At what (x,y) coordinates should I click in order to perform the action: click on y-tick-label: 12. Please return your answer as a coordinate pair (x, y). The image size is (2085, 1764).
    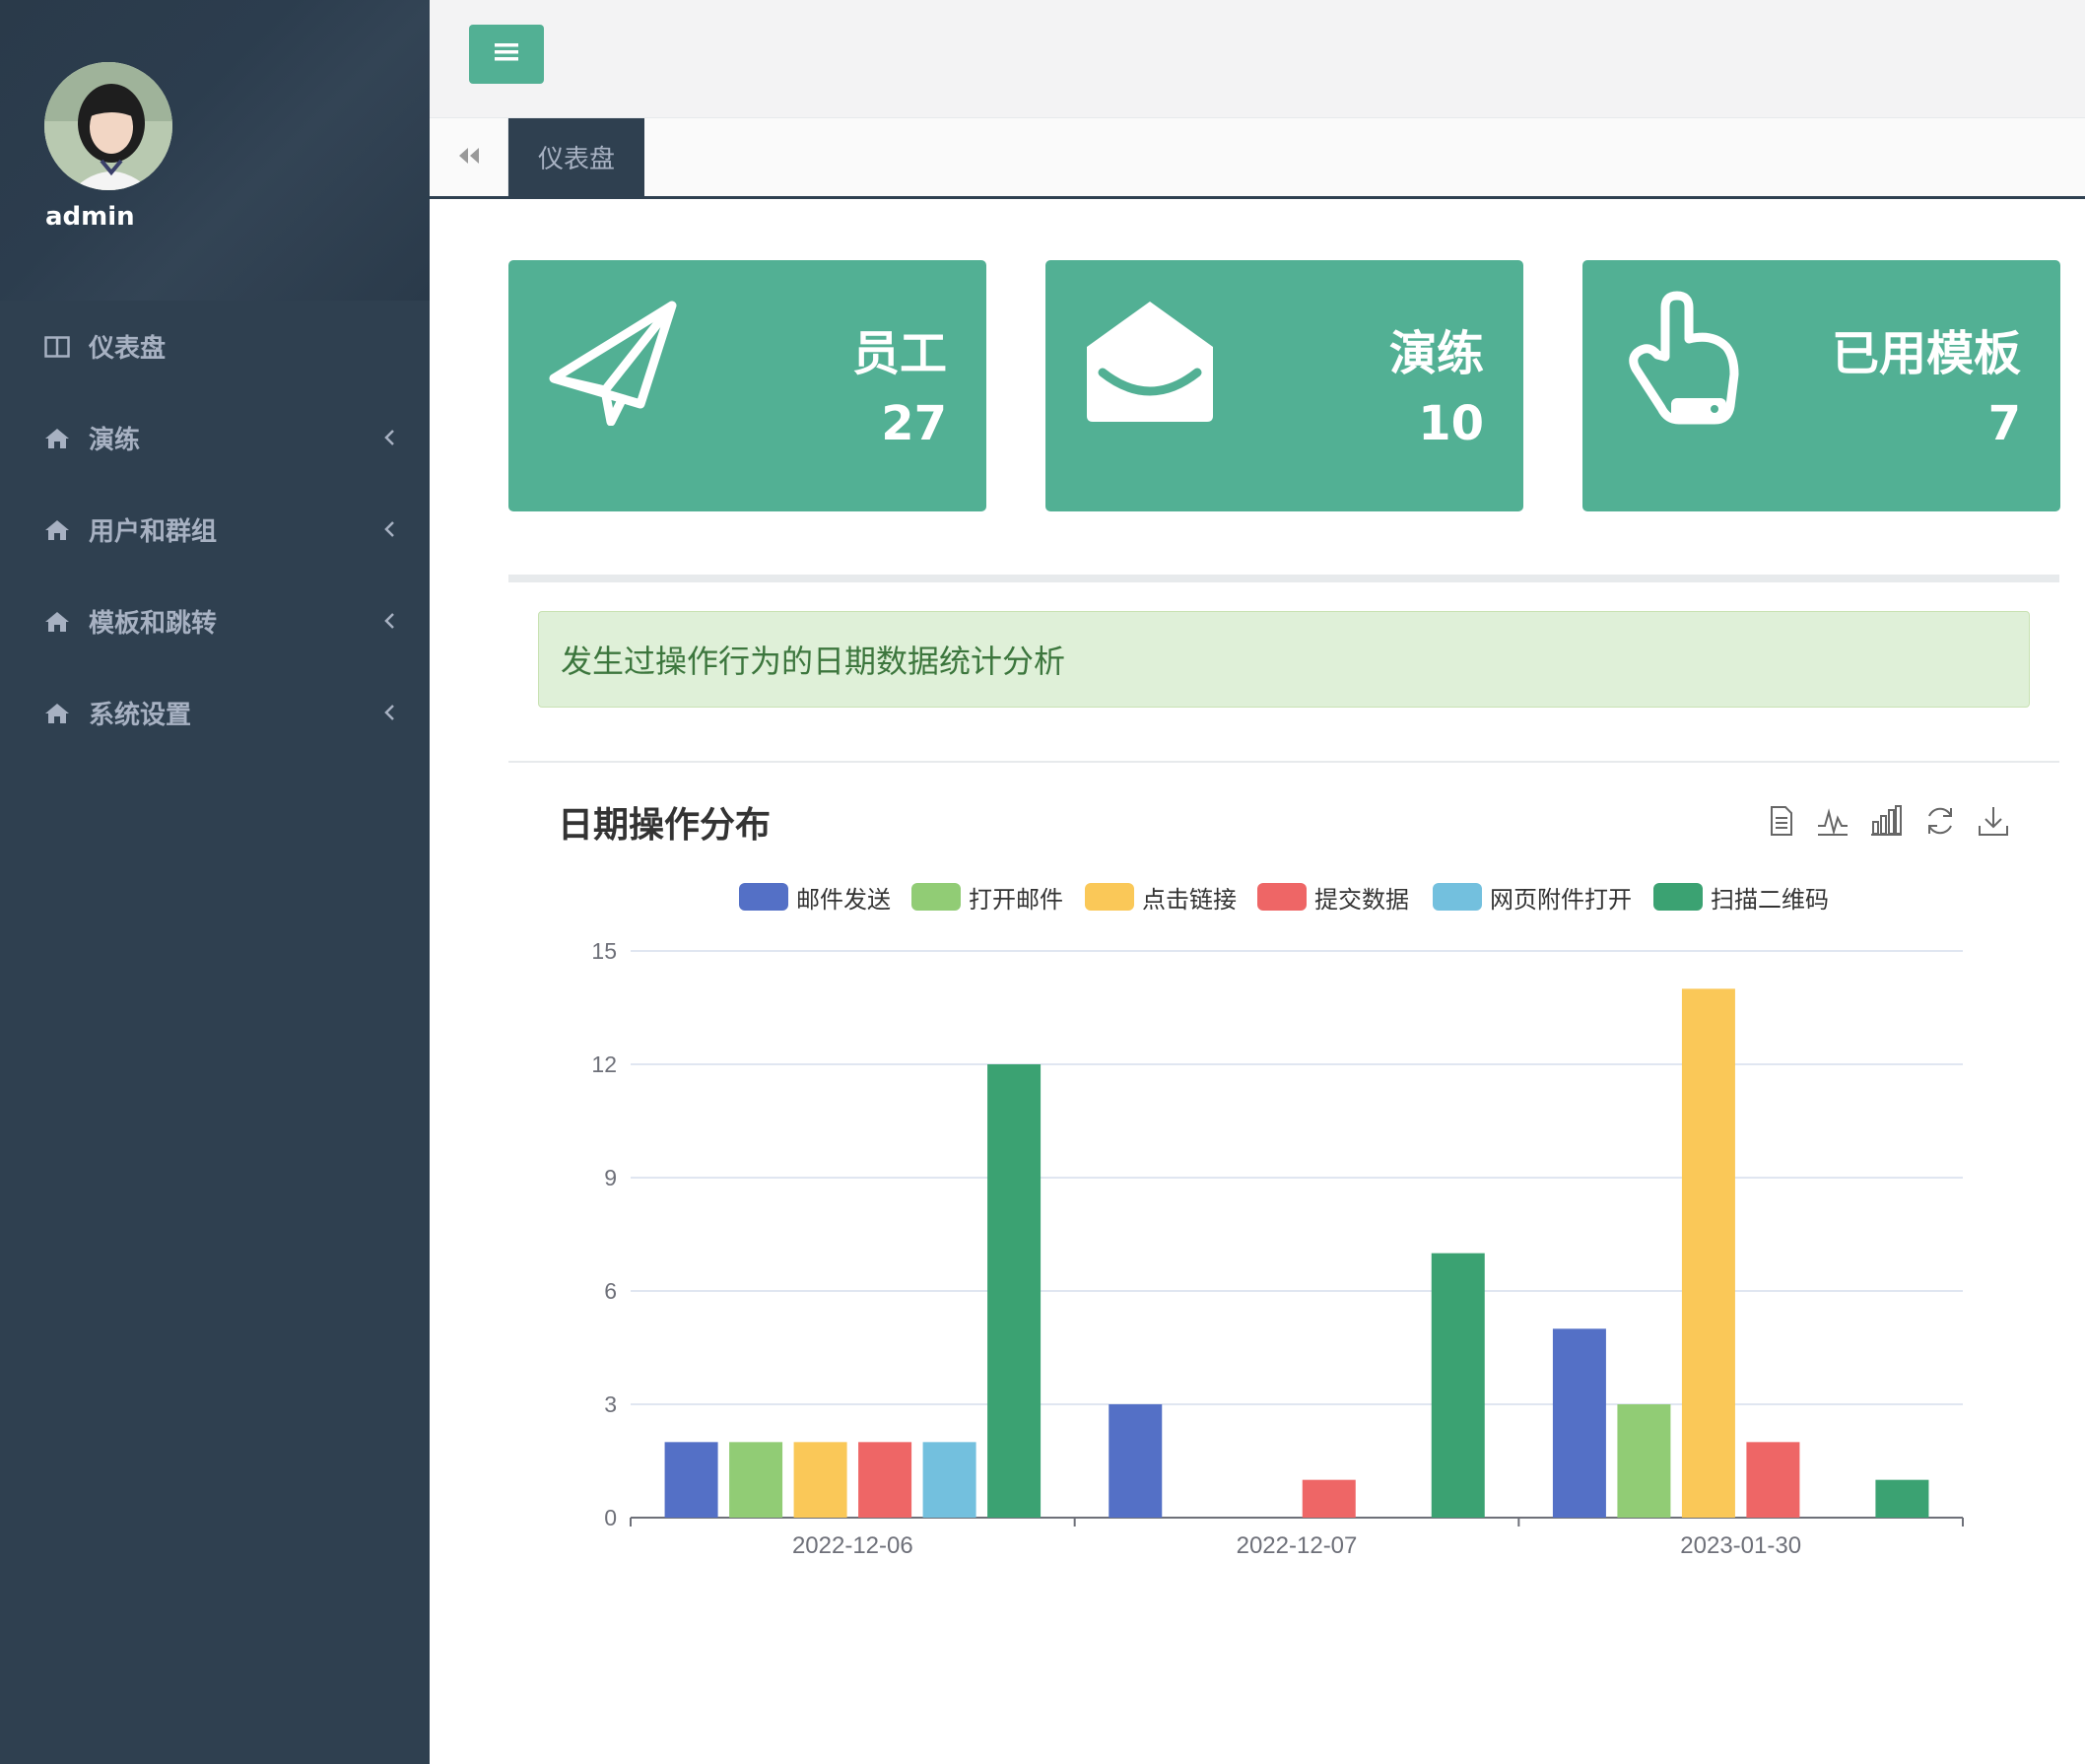
    Looking at the image, I should click on (604, 1064).